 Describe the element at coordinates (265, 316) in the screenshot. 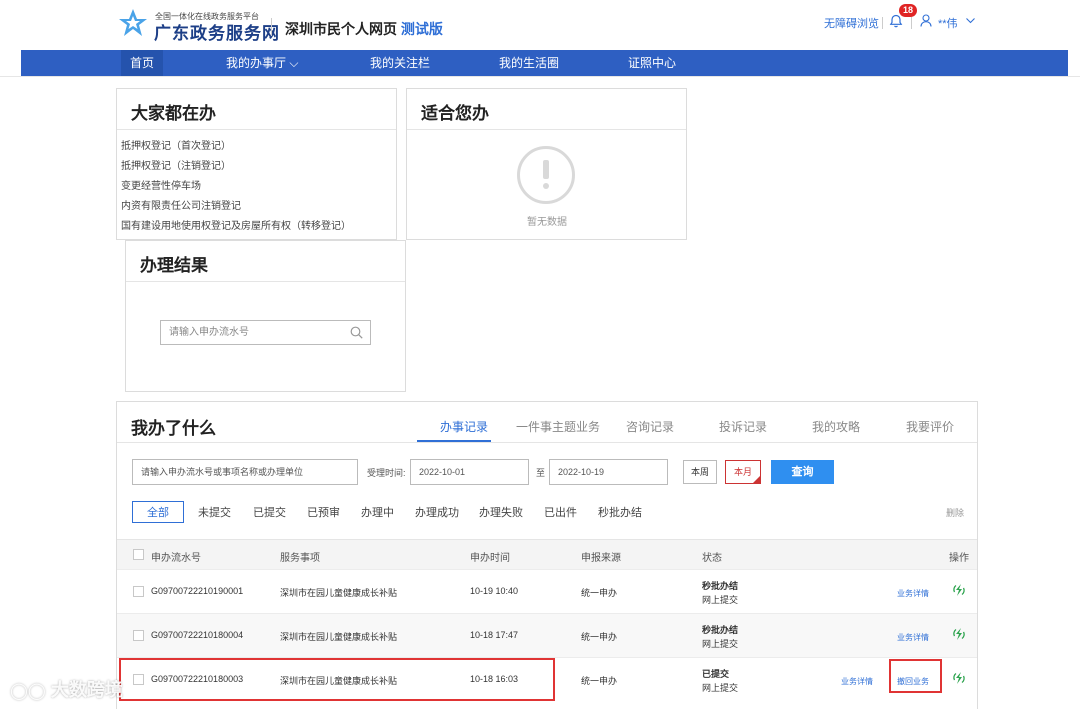

I see `result-panel: 办理结果 请输入申办流水号` at that location.